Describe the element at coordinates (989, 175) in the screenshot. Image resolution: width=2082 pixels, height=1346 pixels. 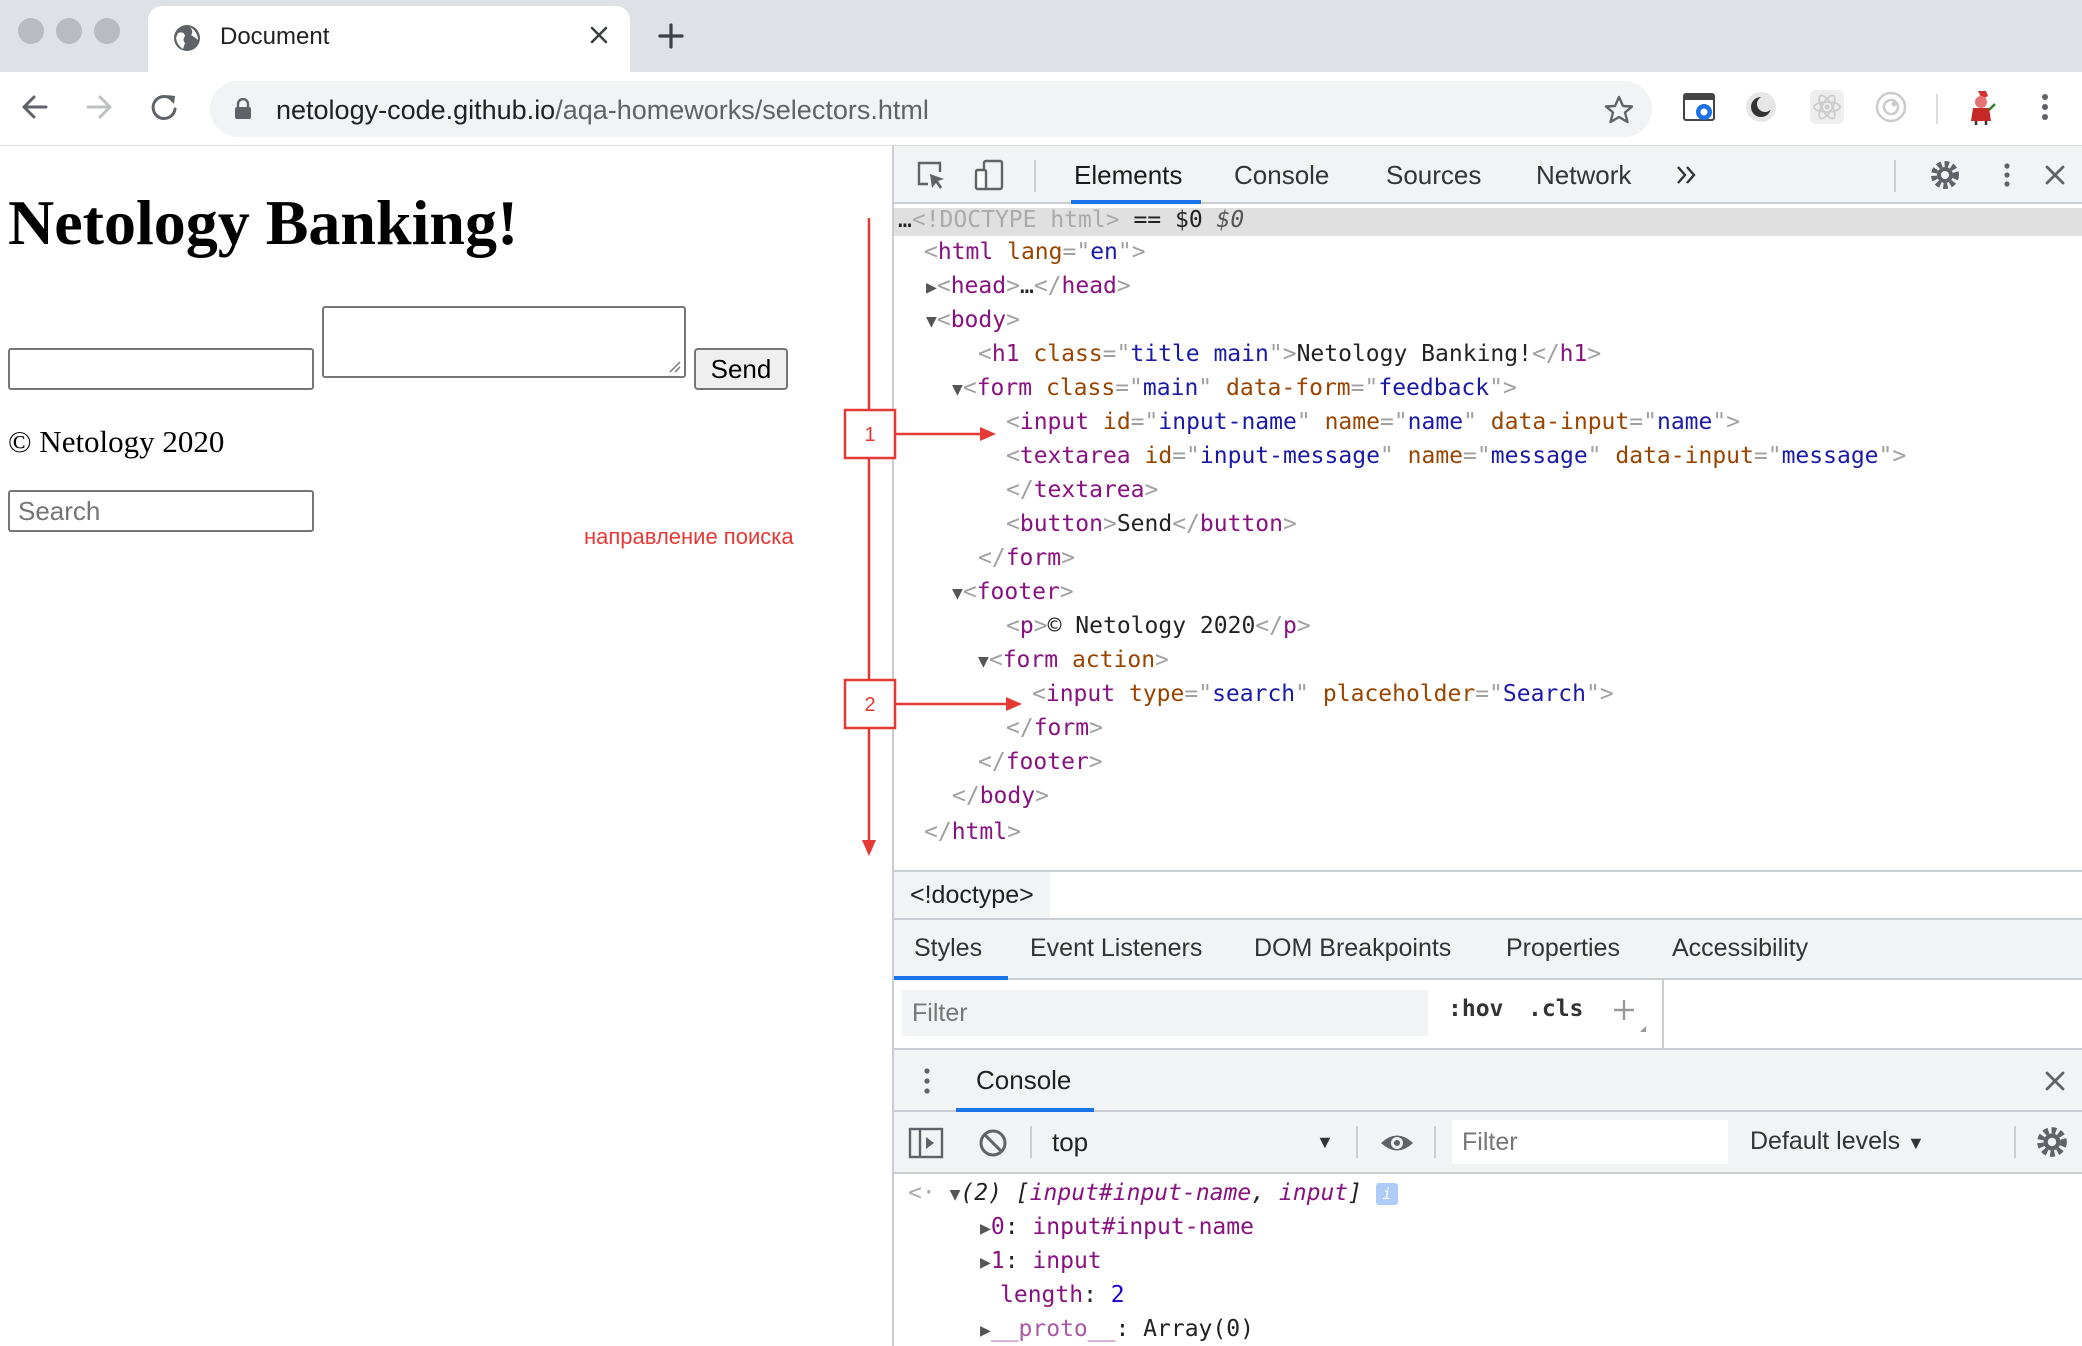
I see `device-toolbar-icon` at that location.